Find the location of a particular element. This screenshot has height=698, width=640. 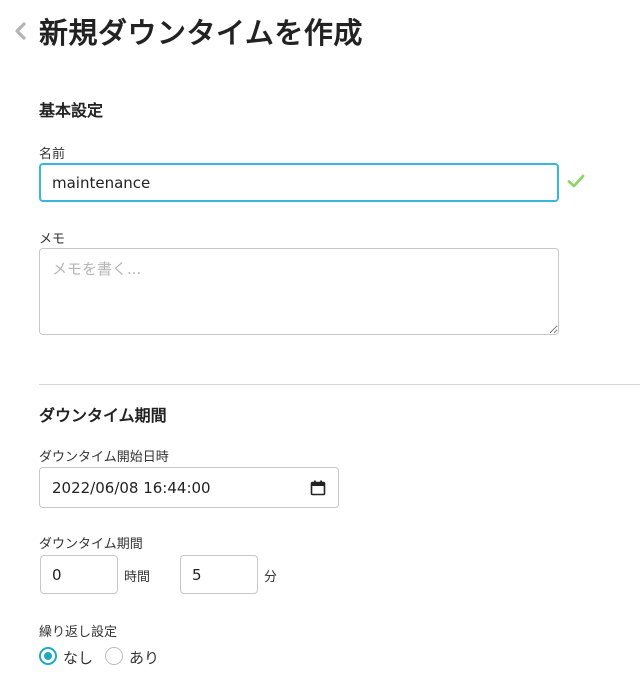

name-input is located at coordinates (299, 182).